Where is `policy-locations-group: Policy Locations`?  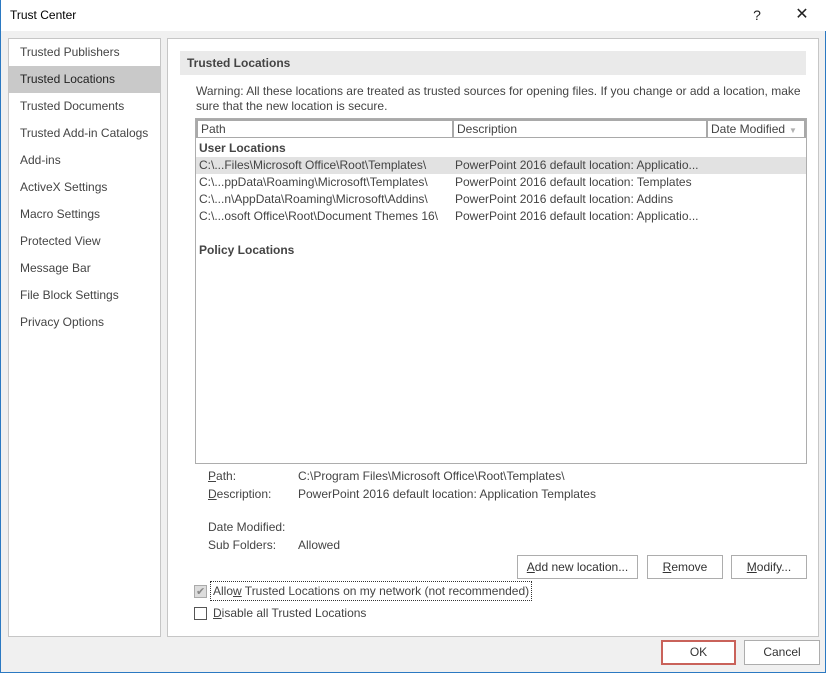 policy-locations-group: Policy Locations is located at coordinates (247, 250).